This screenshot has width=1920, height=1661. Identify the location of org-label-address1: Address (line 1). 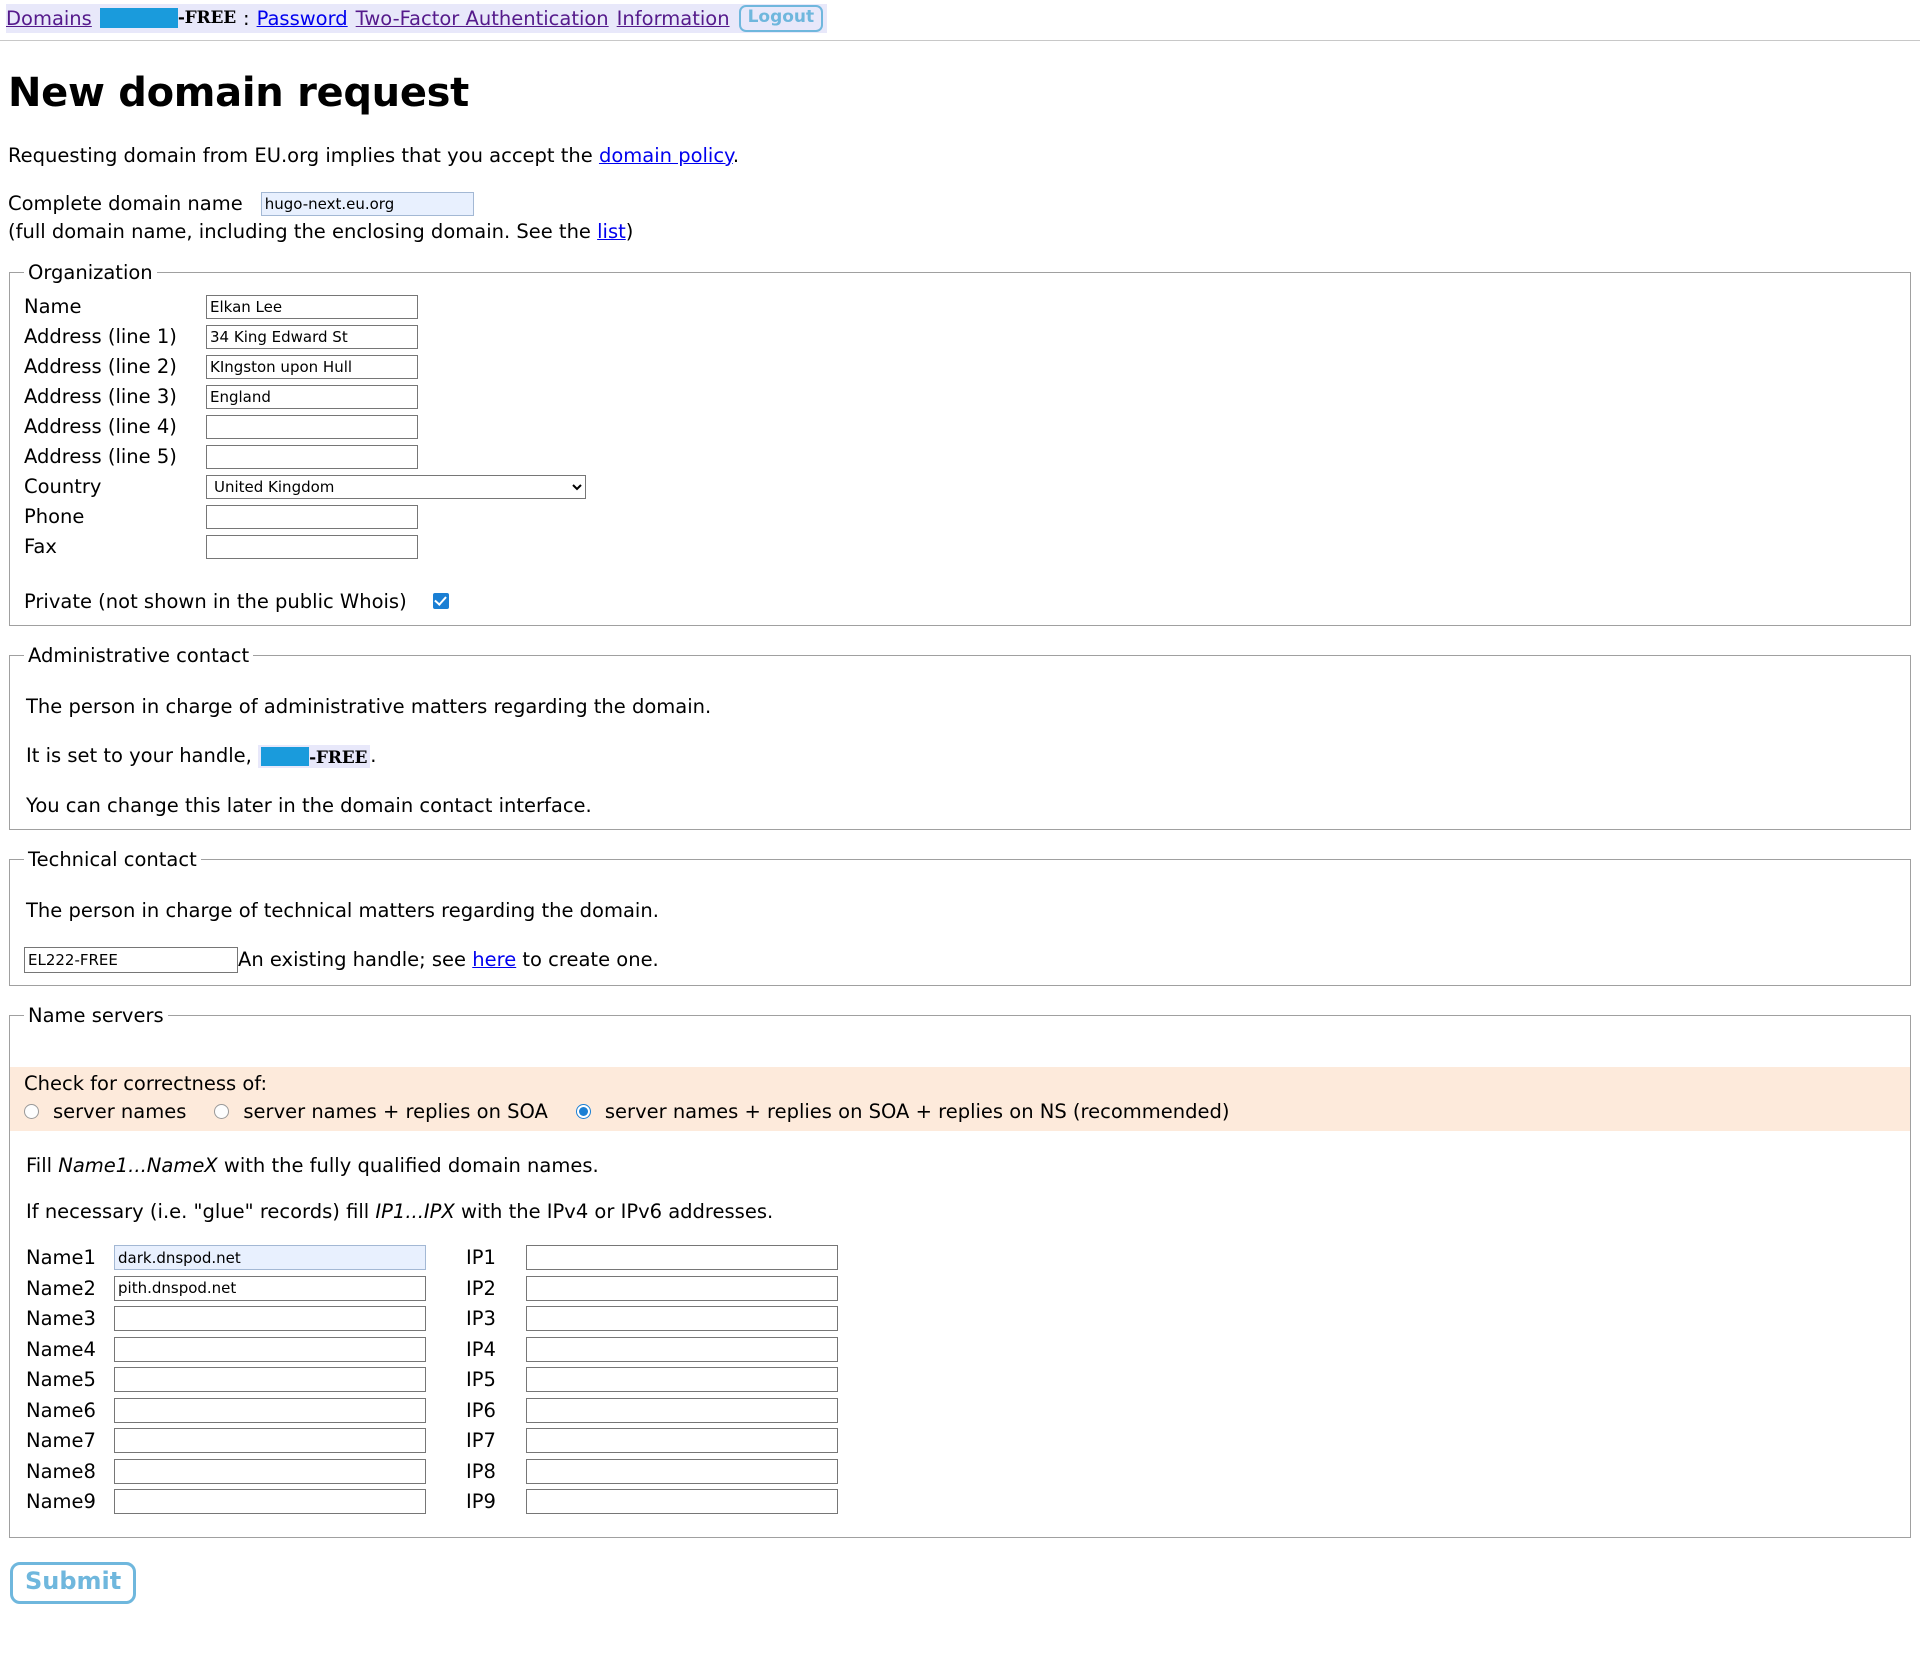
(100, 337).